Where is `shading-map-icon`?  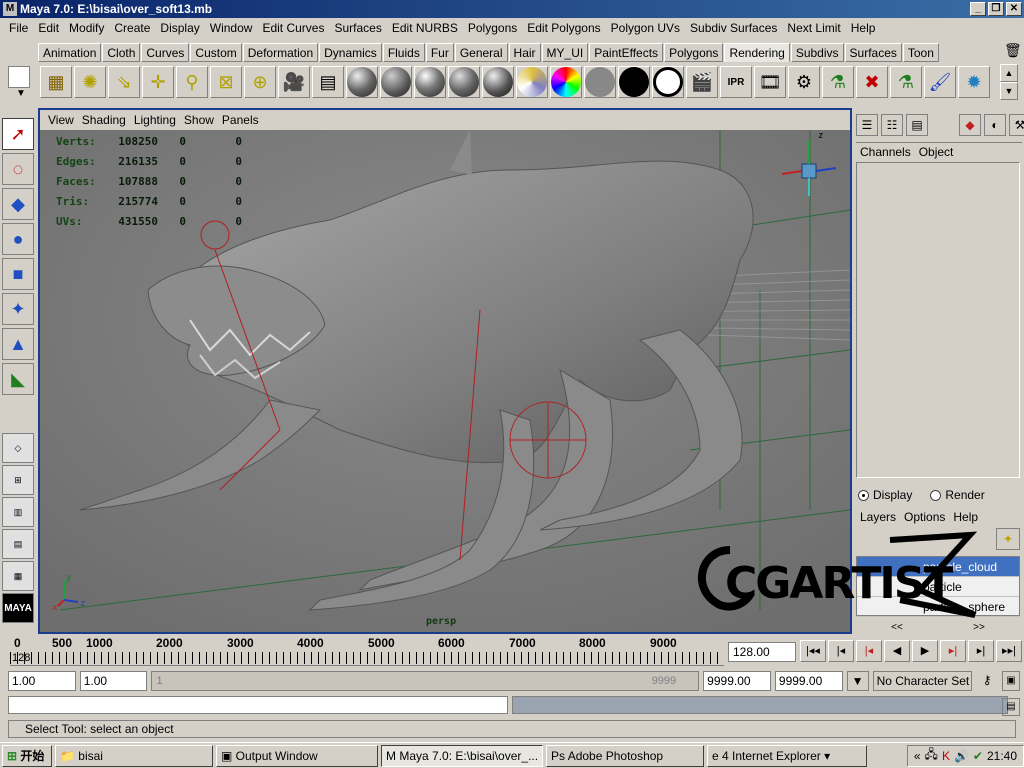
shading-map-icon is located at coordinates (668, 82).